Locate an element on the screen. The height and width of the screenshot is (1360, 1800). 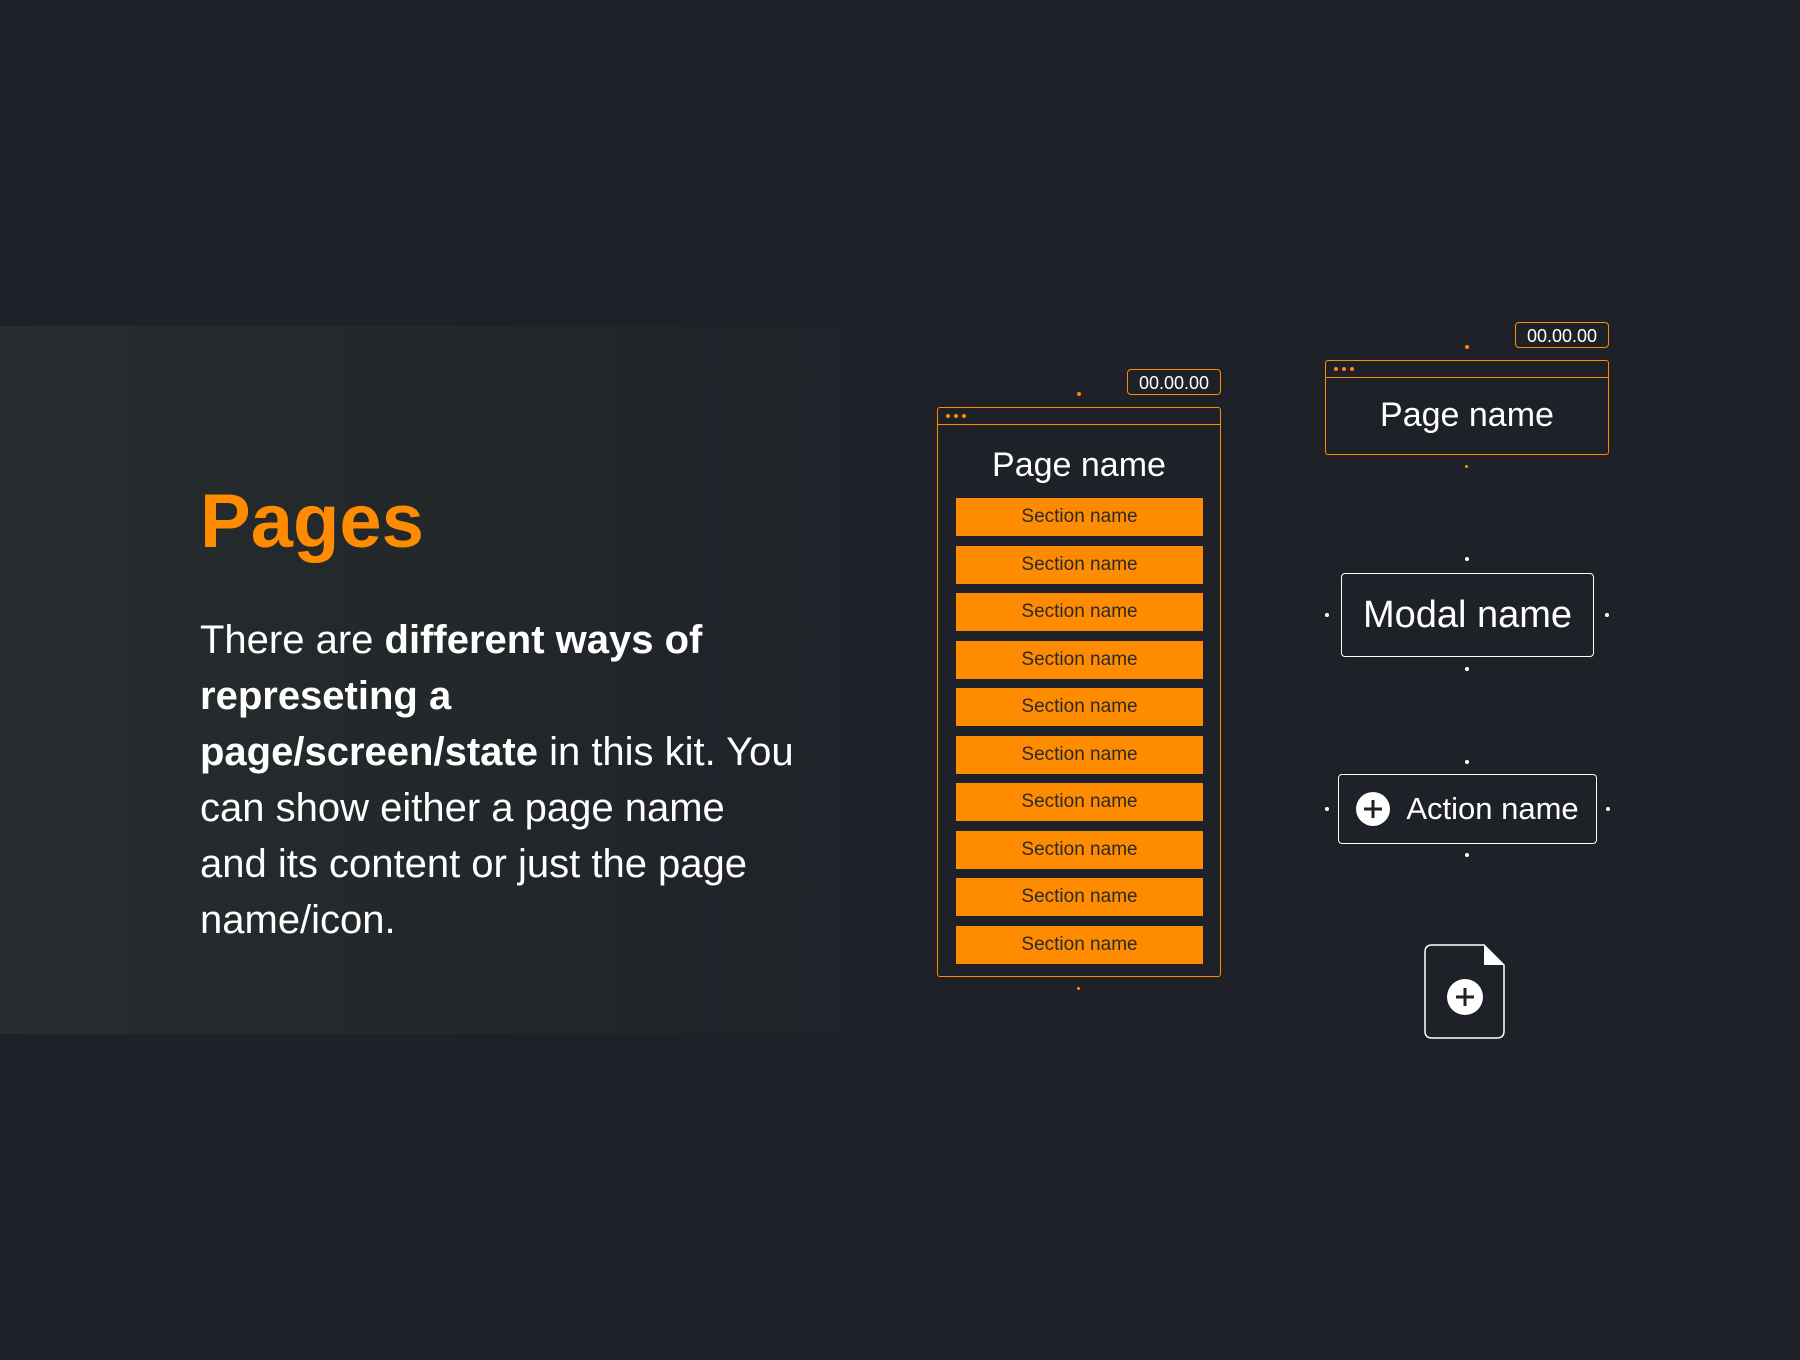
modal-node: Modal name is located at coordinates (1467, 615).